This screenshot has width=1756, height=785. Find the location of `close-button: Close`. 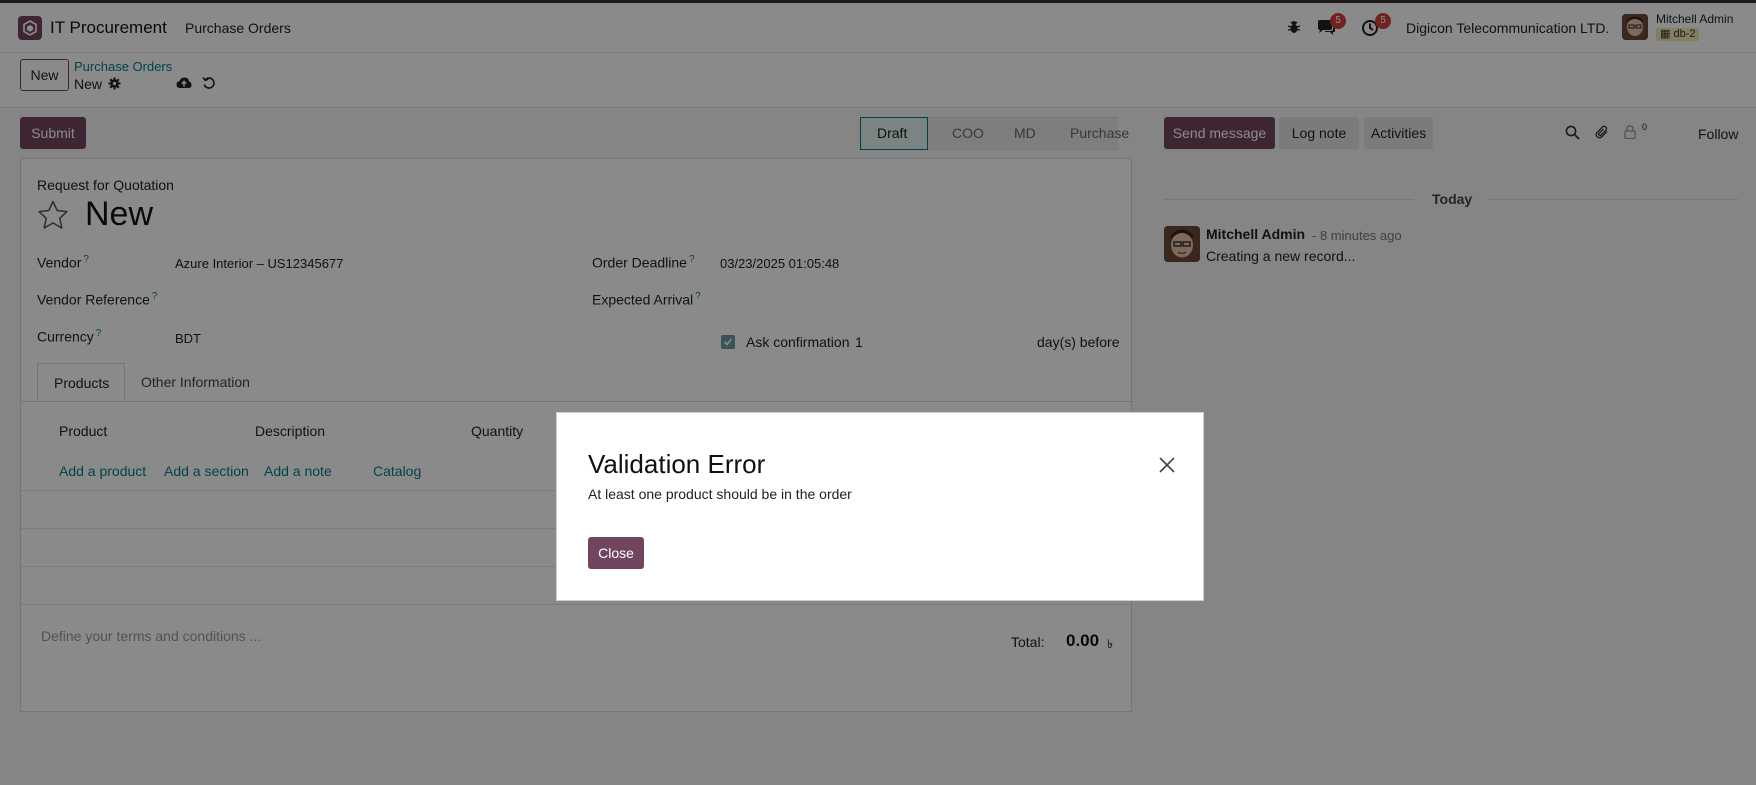

close-button: Close is located at coordinates (616, 553).